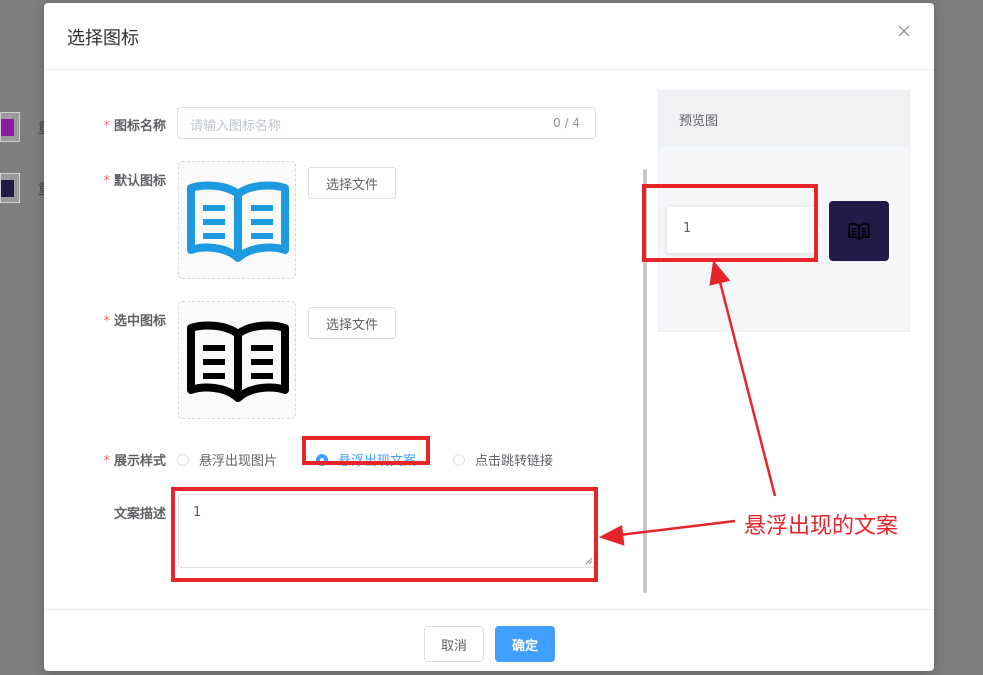  Describe the element at coordinates (821, 526) in the screenshot. I see `annotation-label: 悬浮出现的文案` at that location.